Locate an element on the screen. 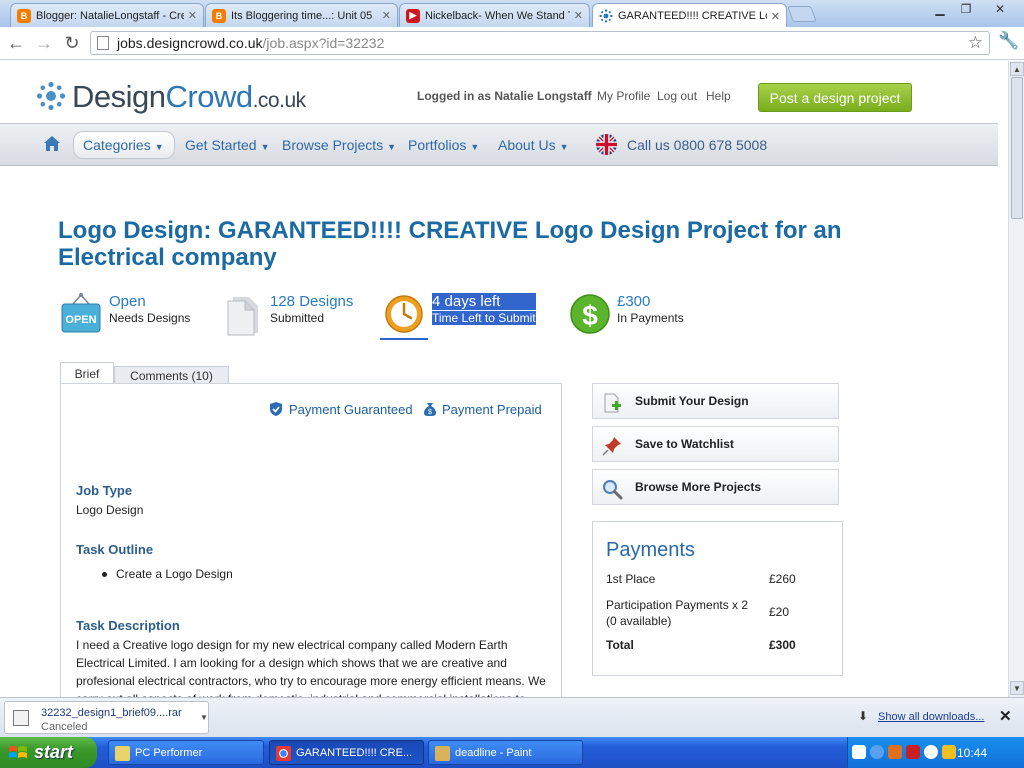  taskbar-item-paint: deadline - Paint is located at coordinates (505, 752).